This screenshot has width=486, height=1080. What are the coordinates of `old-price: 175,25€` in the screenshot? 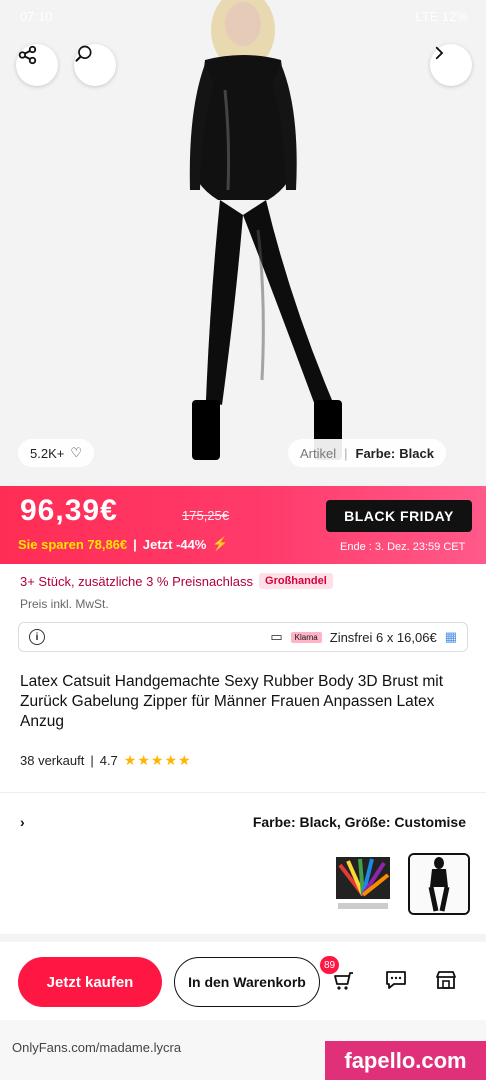 It's located at (205, 515).